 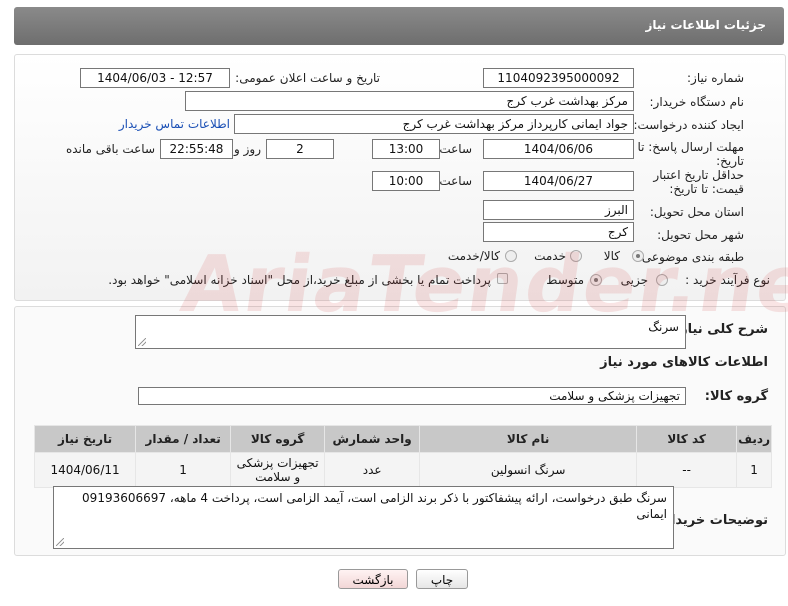 What do you see at coordinates (278, 470) in the screenshot?
I see `cell-goods-group: تجهیزات پزشکی و سلامت` at bounding box center [278, 470].